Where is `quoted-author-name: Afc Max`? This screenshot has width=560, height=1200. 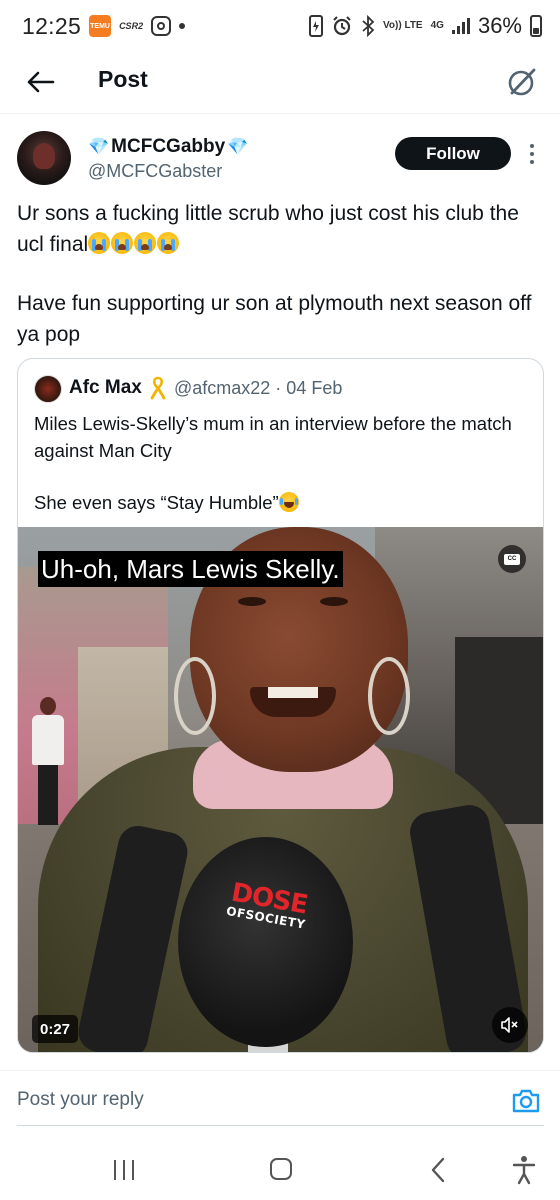
quoted-author-name: Afc Max is located at coordinates (105, 388).